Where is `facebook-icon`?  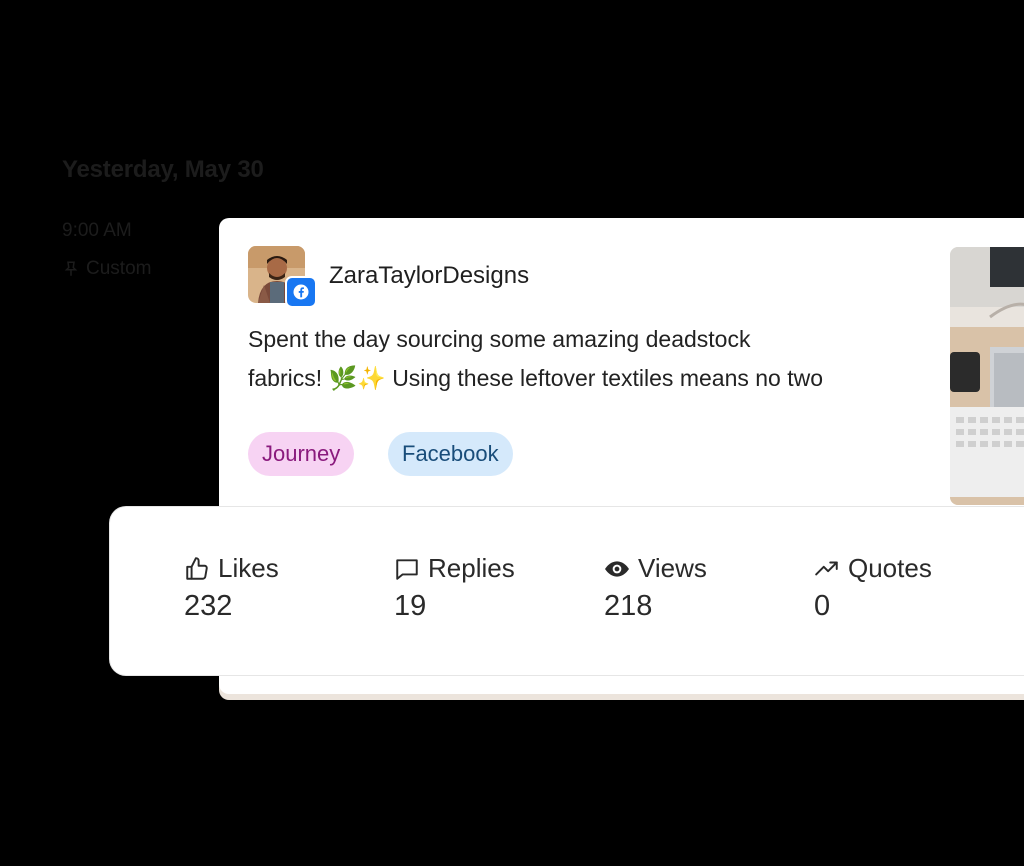 facebook-icon is located at coordinates (301, 292).